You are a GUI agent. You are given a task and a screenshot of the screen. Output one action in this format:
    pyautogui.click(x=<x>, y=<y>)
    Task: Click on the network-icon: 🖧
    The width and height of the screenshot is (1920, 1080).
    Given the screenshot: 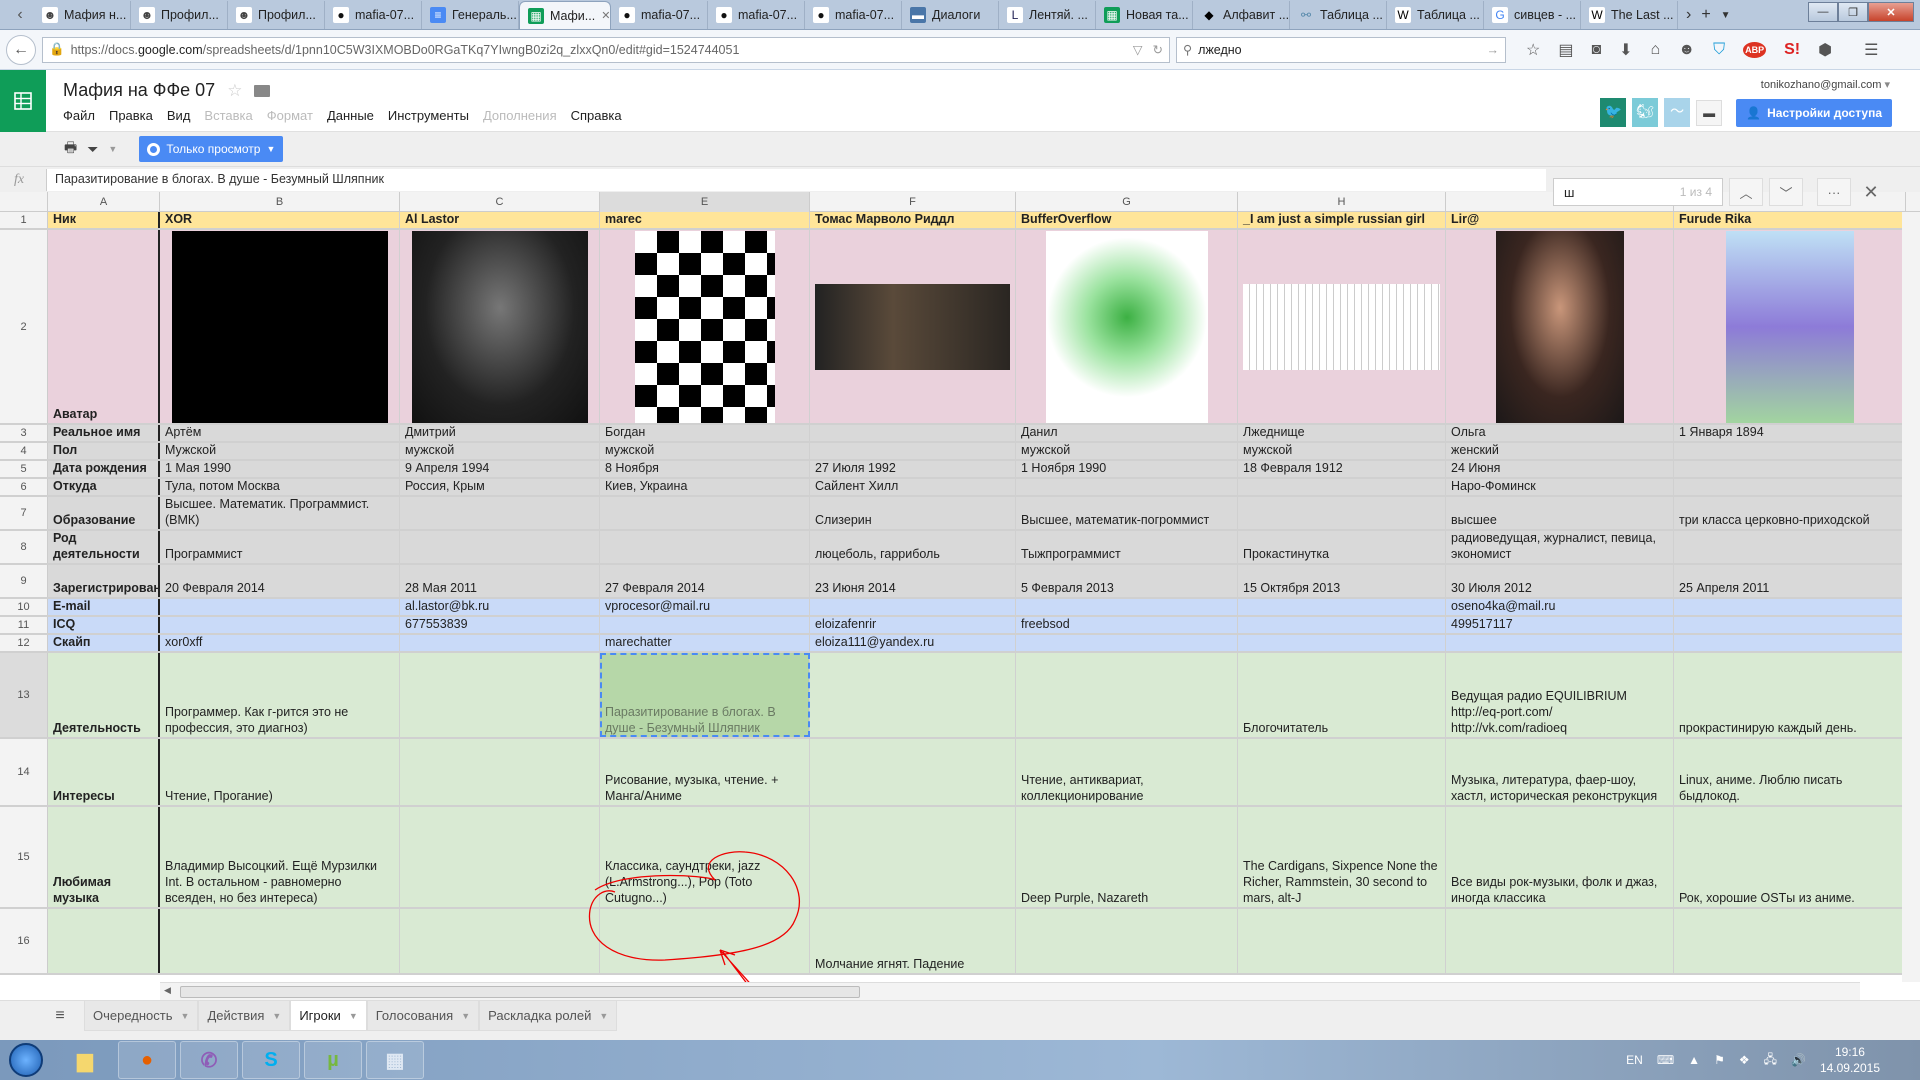 What is the action you would take?
    pyautogui.click(x=1770, y=1060)
    